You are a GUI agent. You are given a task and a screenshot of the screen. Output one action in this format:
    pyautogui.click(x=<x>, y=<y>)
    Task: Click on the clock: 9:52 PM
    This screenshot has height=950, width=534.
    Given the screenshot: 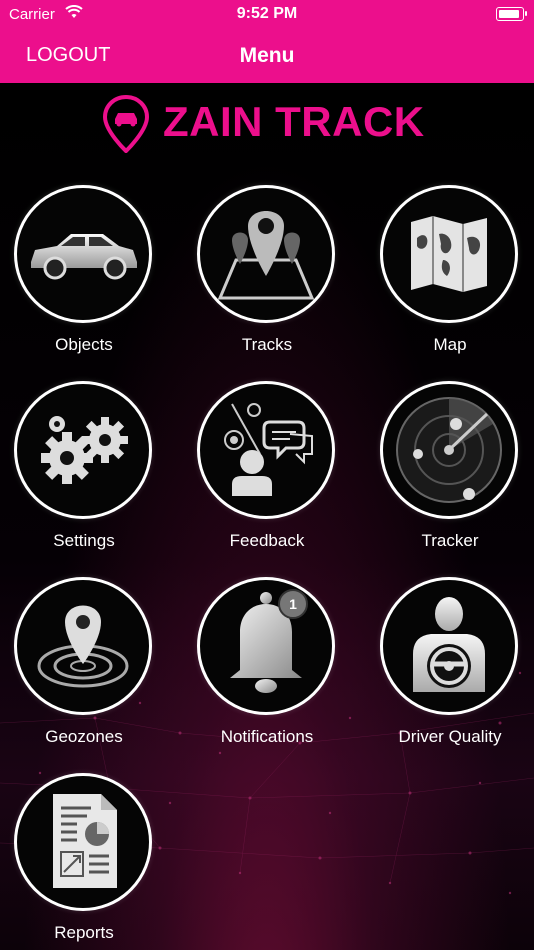 What is the action you would take?
    pyautogui.click(x=267, y=13)
    